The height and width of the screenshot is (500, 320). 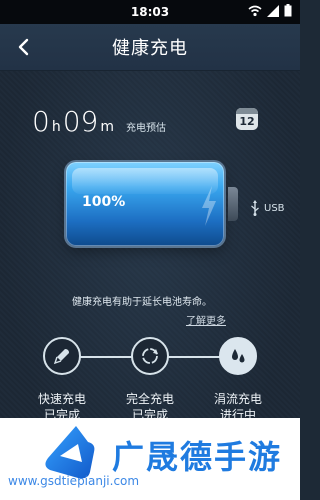 I want to click on battery-gloss, so click(x=145, y=181).